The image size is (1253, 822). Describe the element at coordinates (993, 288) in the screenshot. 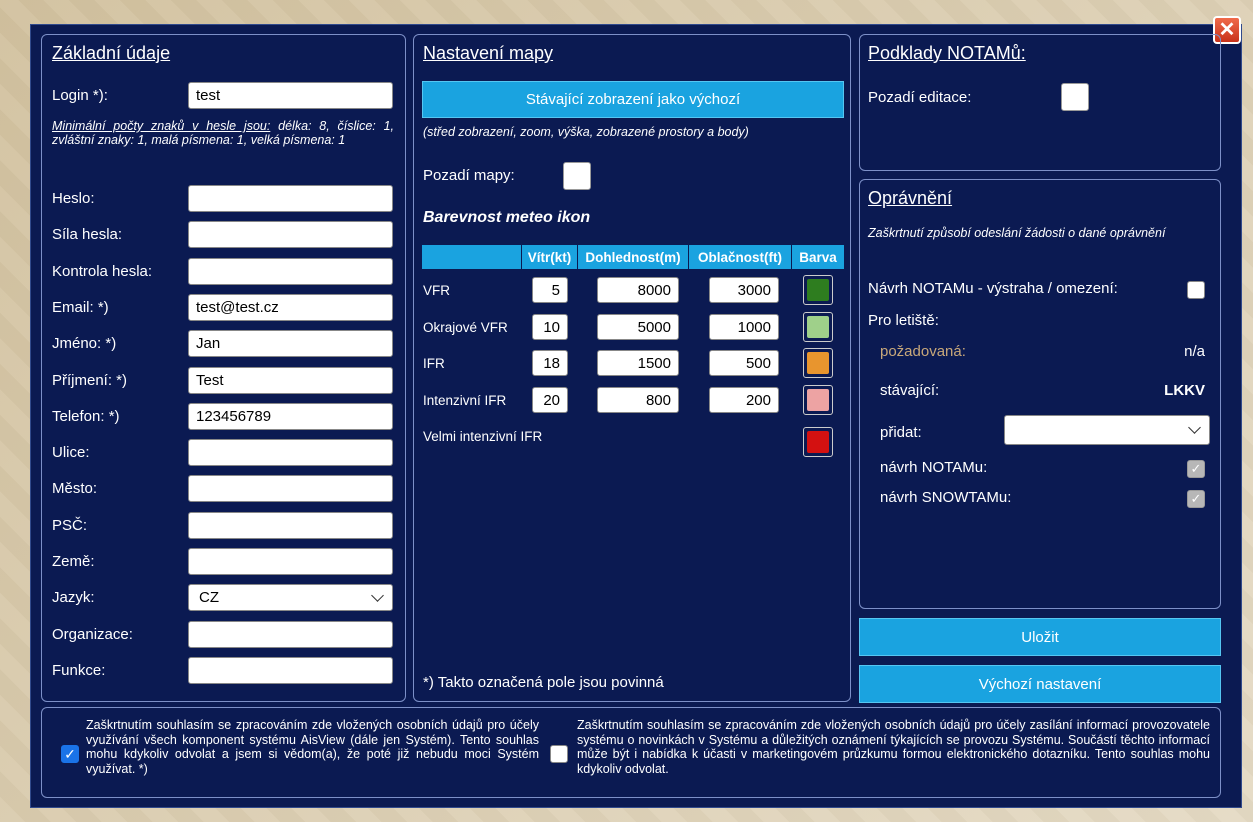

I see `notam-warning-label: Návrh NOTAMu - výstraha / omezení:` at that location.